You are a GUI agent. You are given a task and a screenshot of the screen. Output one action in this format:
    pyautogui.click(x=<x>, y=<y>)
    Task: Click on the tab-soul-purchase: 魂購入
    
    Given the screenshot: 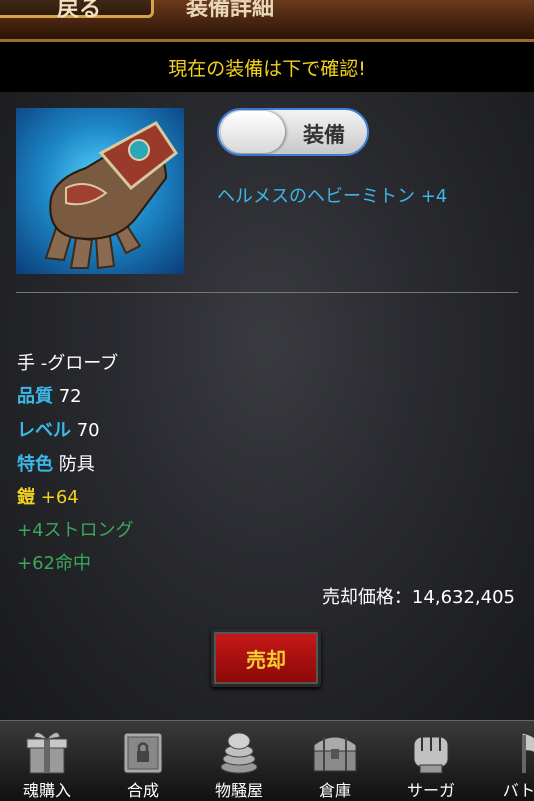 What is the action you would take?
    pyautogui.click(x=47, y=761)
    